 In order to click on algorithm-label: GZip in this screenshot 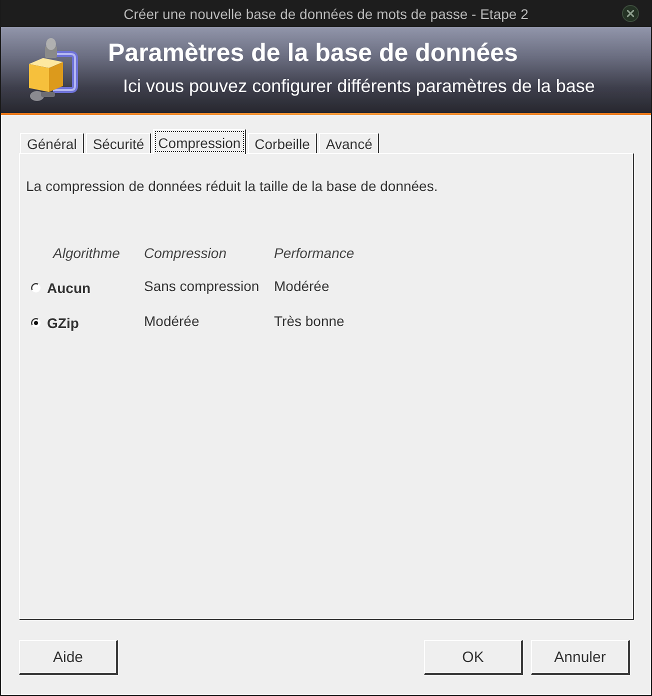, I will do `click(63, 323)`.